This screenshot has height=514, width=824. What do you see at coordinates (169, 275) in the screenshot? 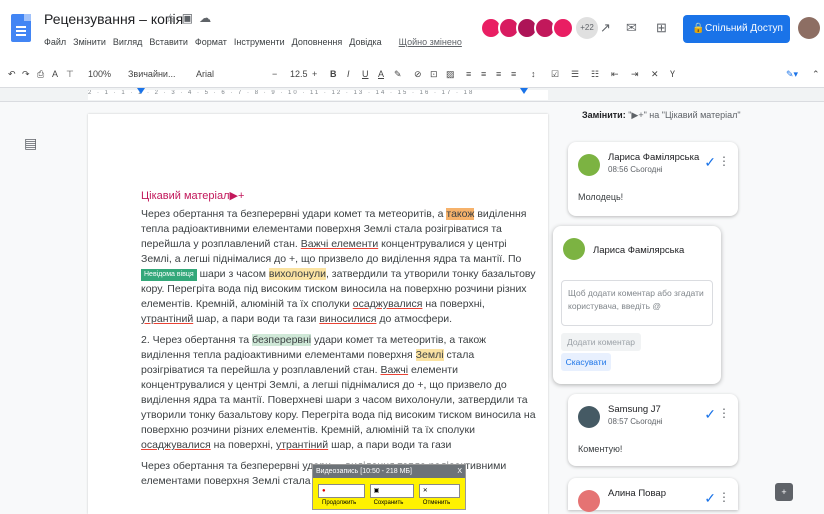
I see `collaborator-cursor-label: Невідома вівця` at bounding box center [169, 275].